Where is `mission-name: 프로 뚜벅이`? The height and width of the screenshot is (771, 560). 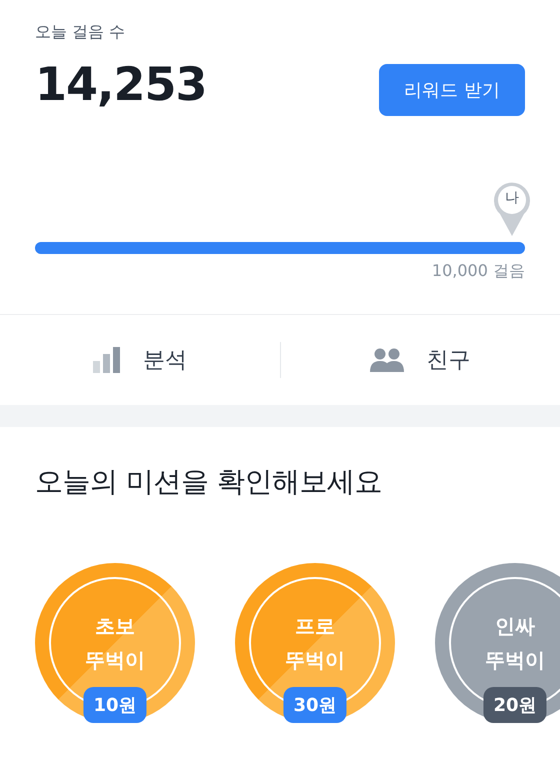
mission-name: 프로 뚜벅이 is located at coordinates (315, 643).